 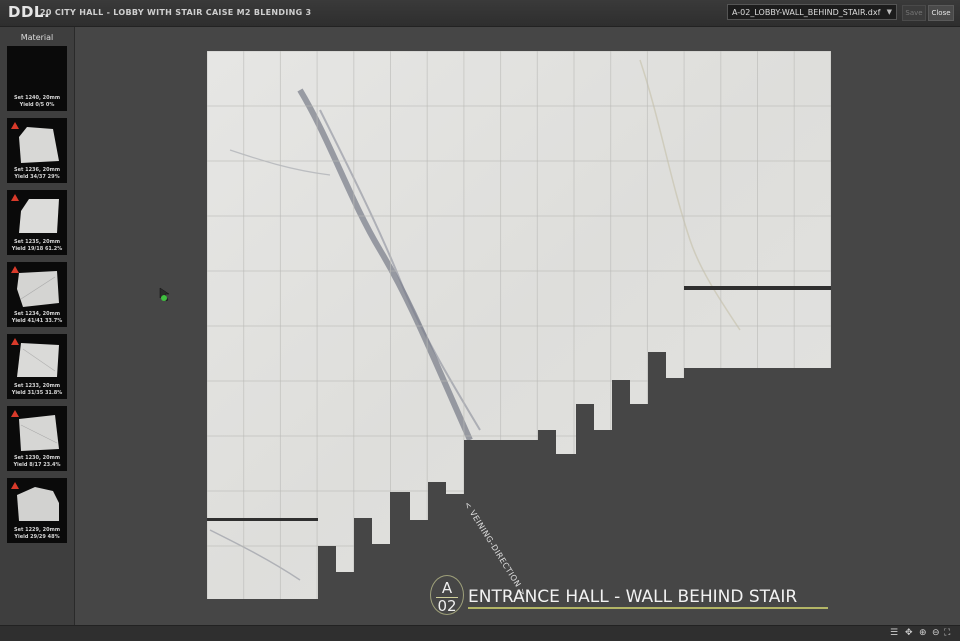 I want to click on zoom-out-icon: ⊖, so click(x=936, y=633).